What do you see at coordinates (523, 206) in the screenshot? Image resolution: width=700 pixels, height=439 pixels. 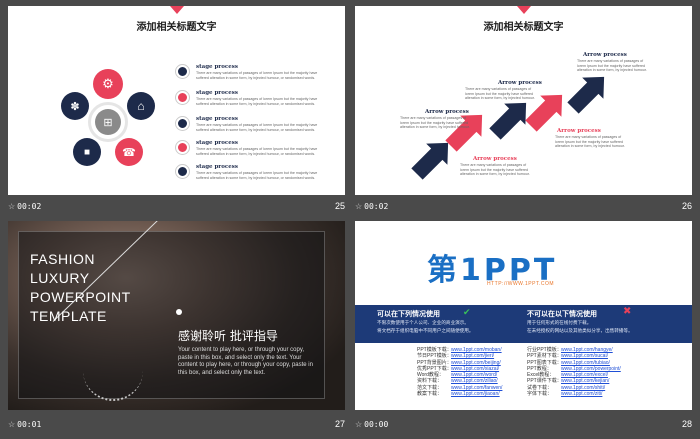 I see `slide-meta-26: ☆ 00:02 26` at bounding box center [523, 206].